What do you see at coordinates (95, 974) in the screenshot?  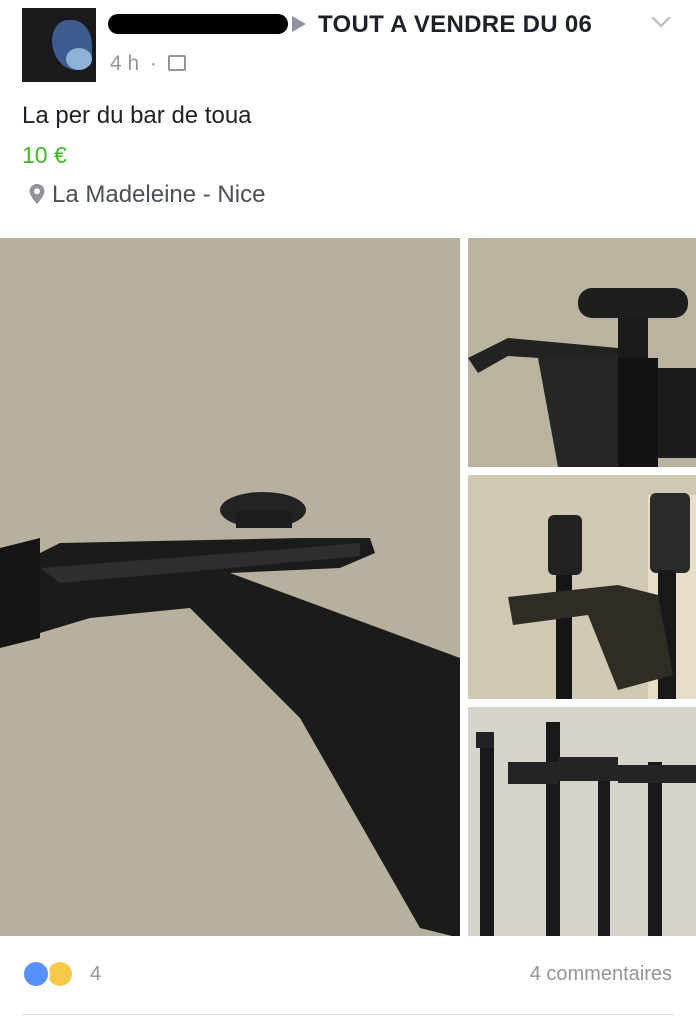 I see `reaction-count: 4` at bounding box center [95, 974].